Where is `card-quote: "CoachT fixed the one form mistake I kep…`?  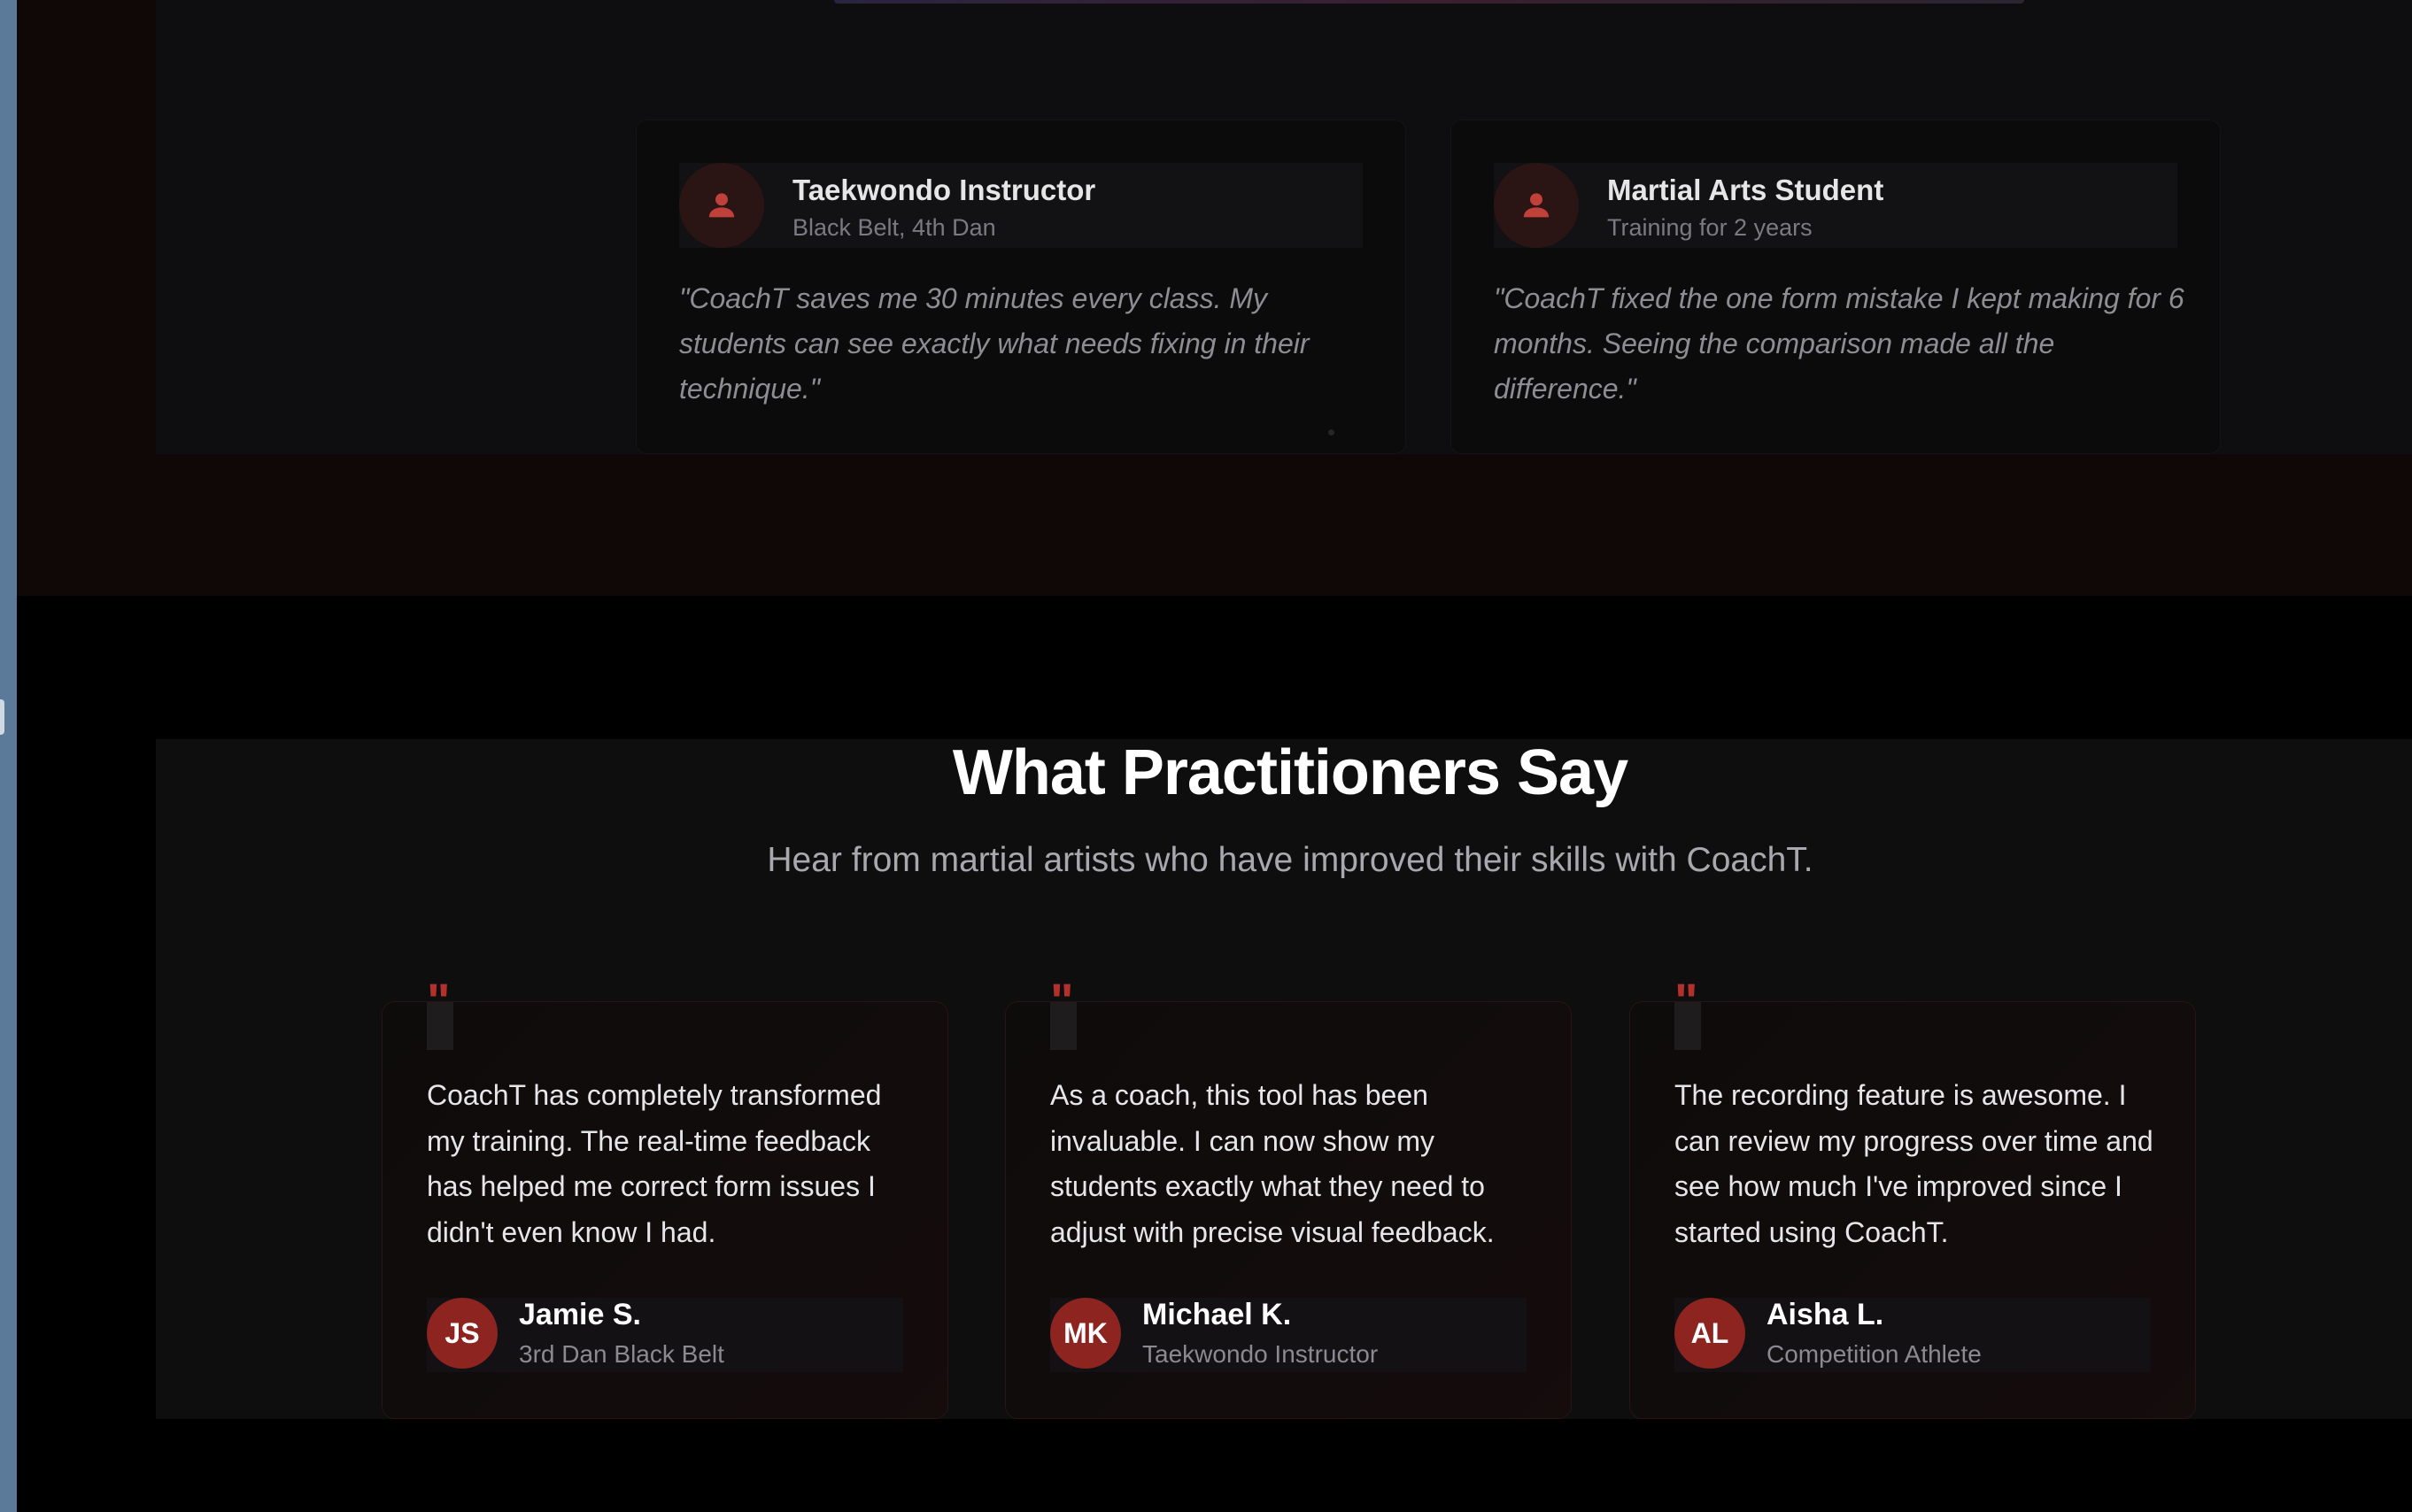 card-quote: "CoachT fixed the one form mistake I kep… is located at coordinates (1839, 343).